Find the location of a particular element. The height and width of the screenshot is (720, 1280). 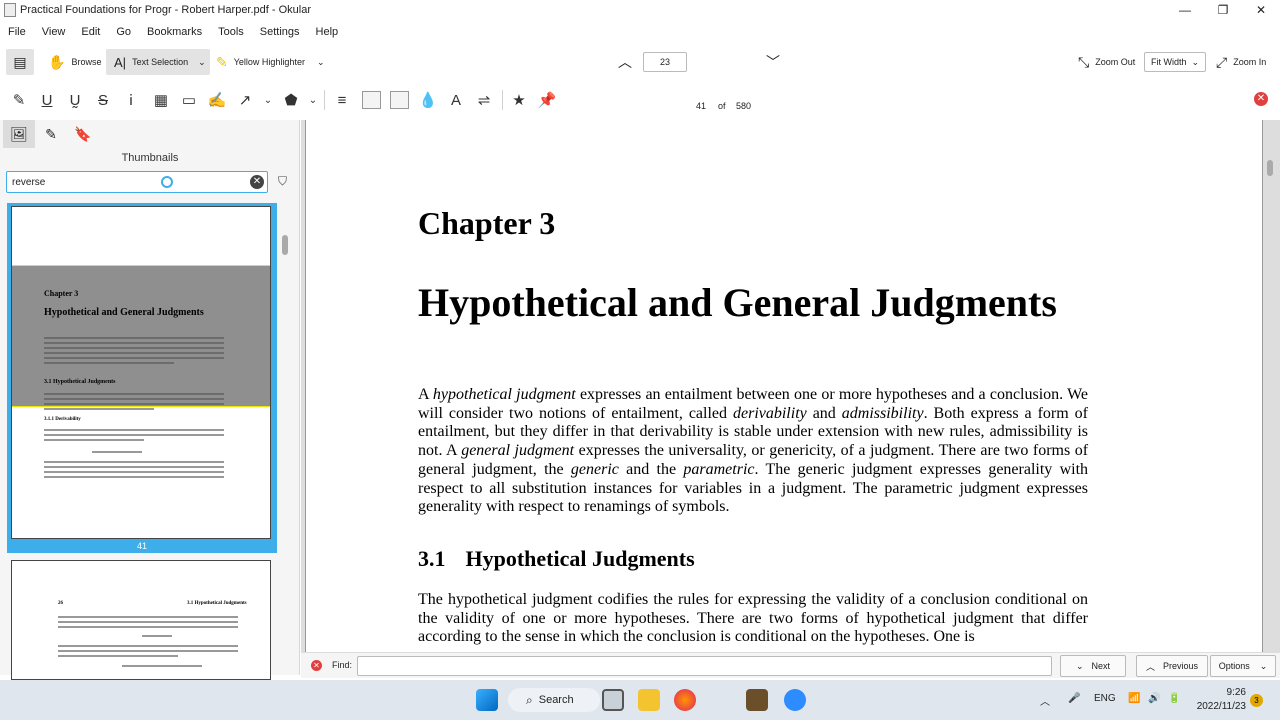

menu-file: File is located at coordinates (17, 32).